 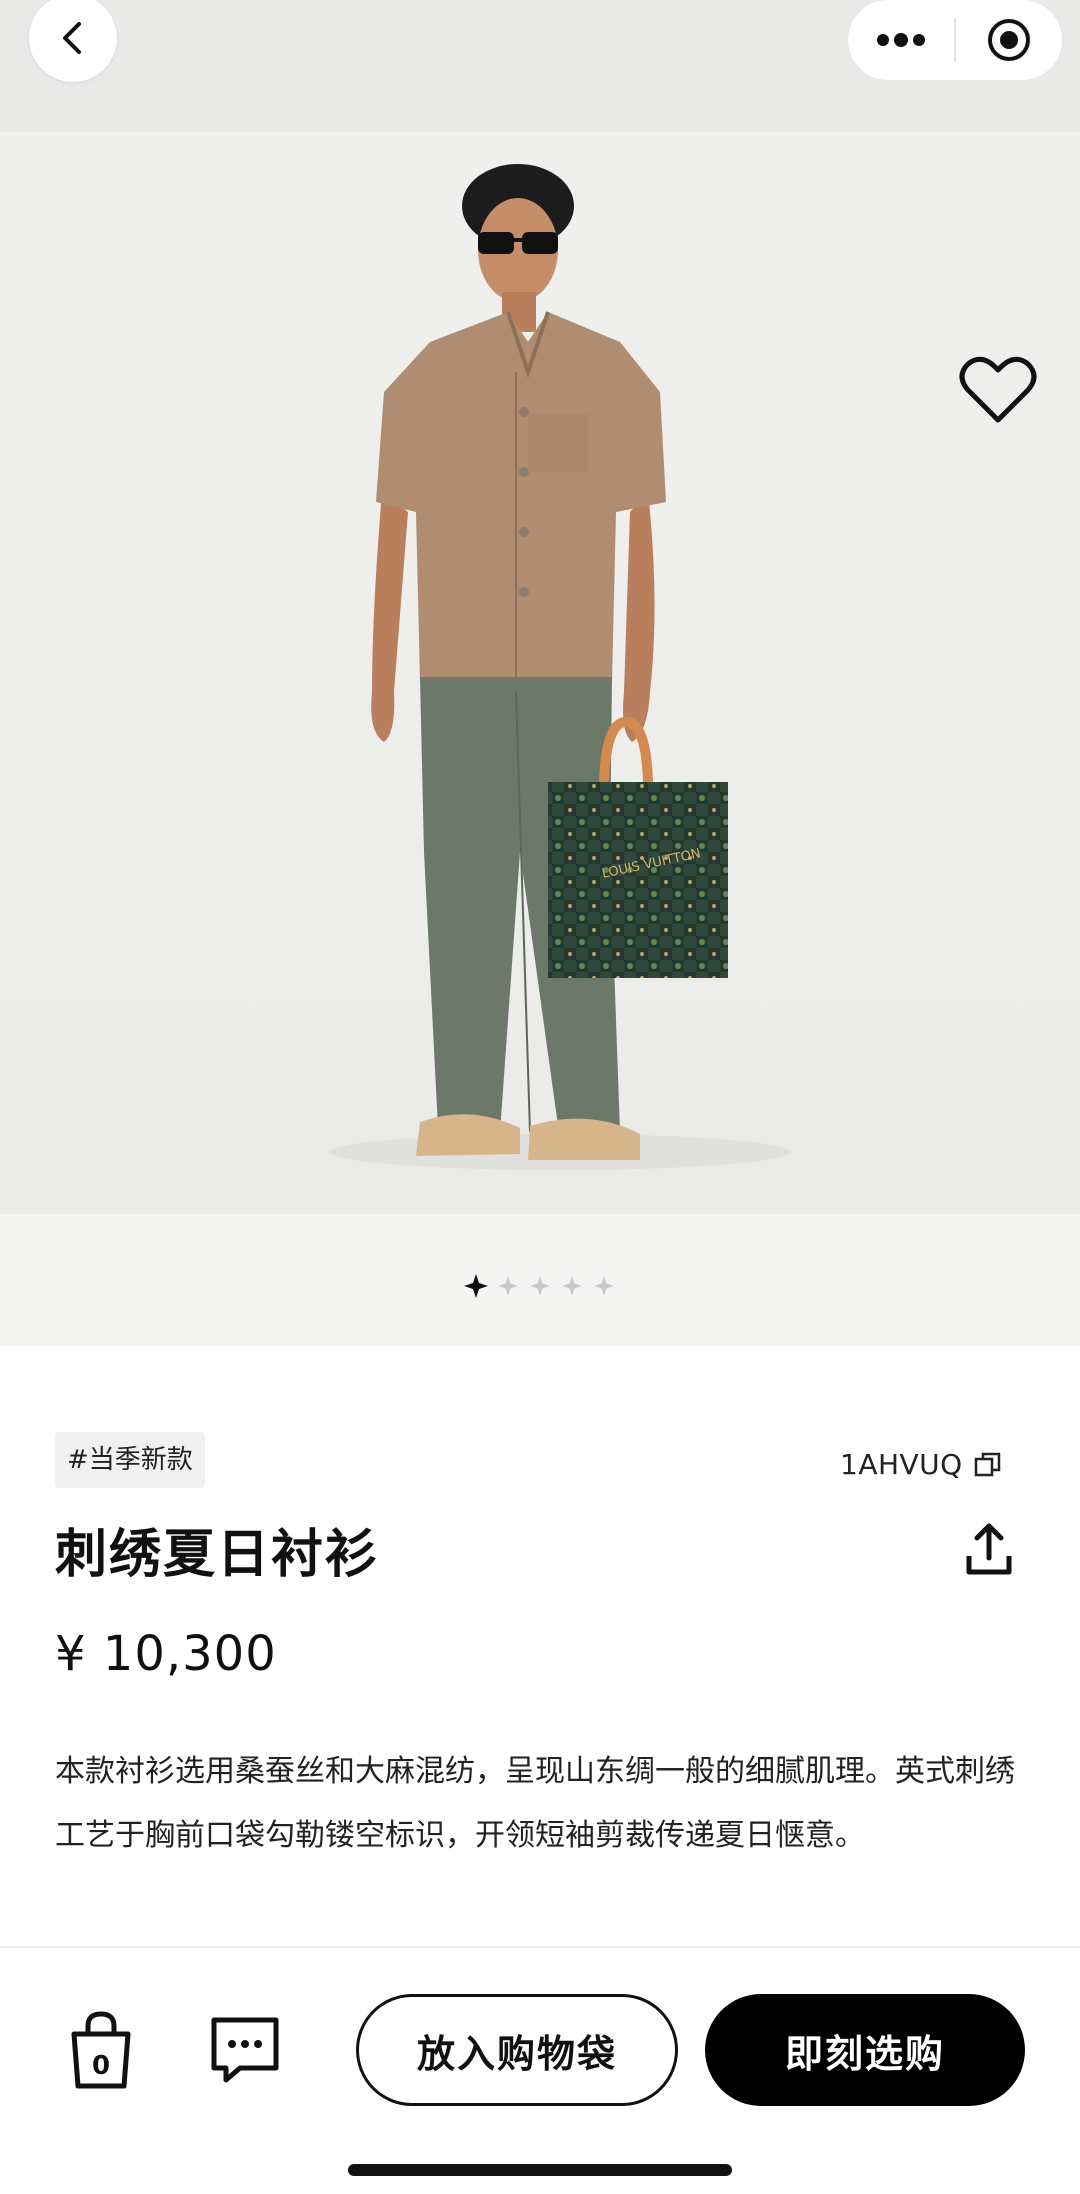 I want to click on season-tag: #当季新款, so click(x=130, y=1460).